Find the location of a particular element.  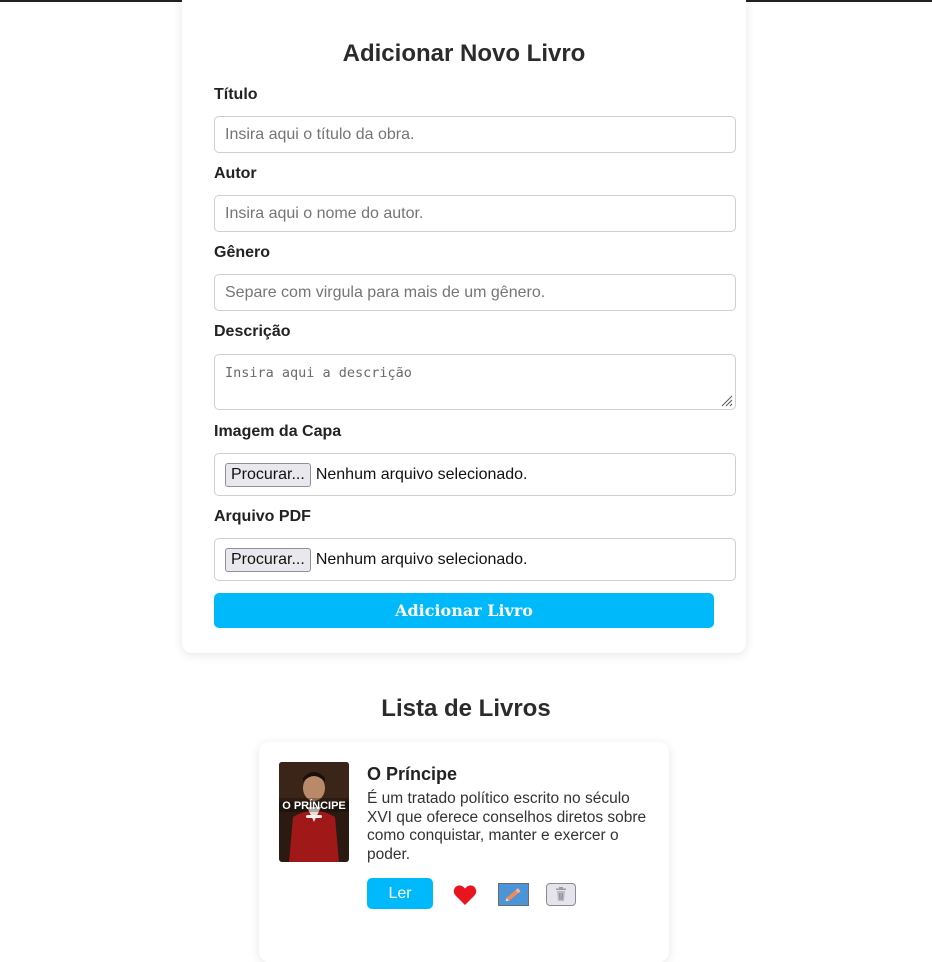

book-title: O Príncipe is located at coordinates (412, 774).